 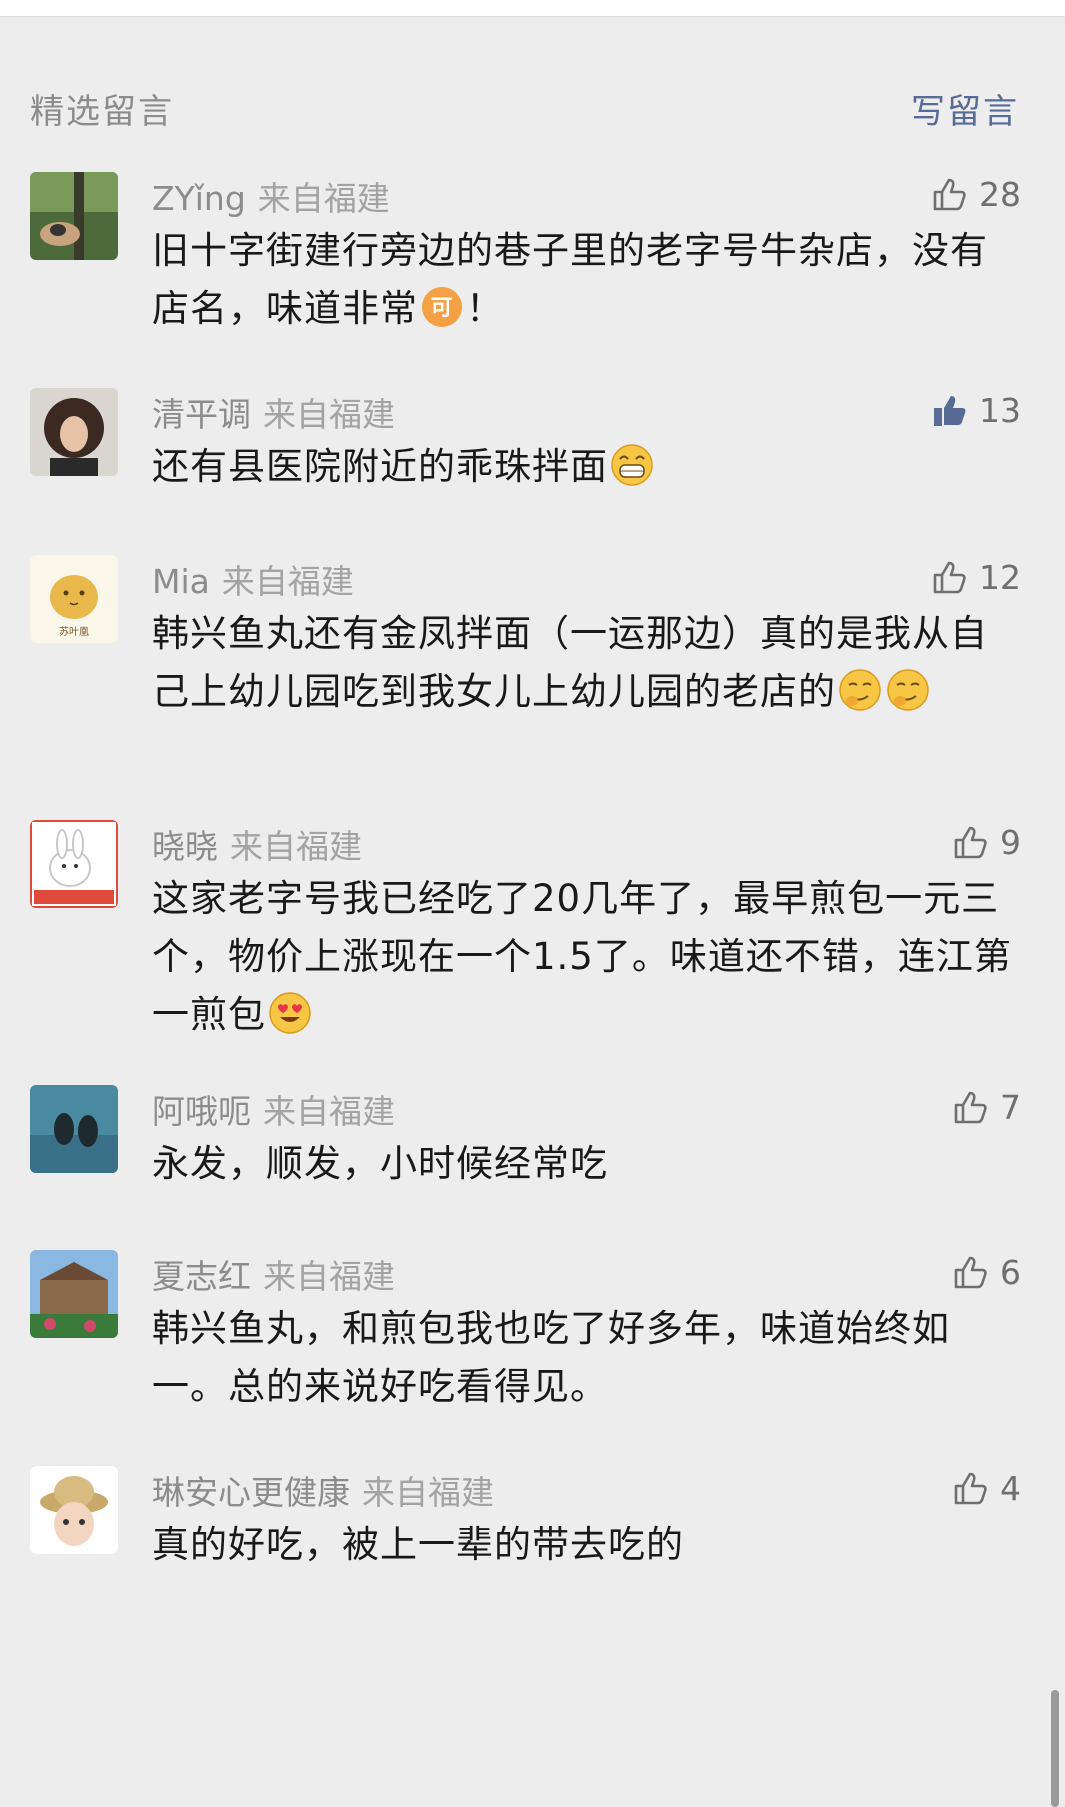 I want to click on svg-text: 可, so click(x=441, y=308).